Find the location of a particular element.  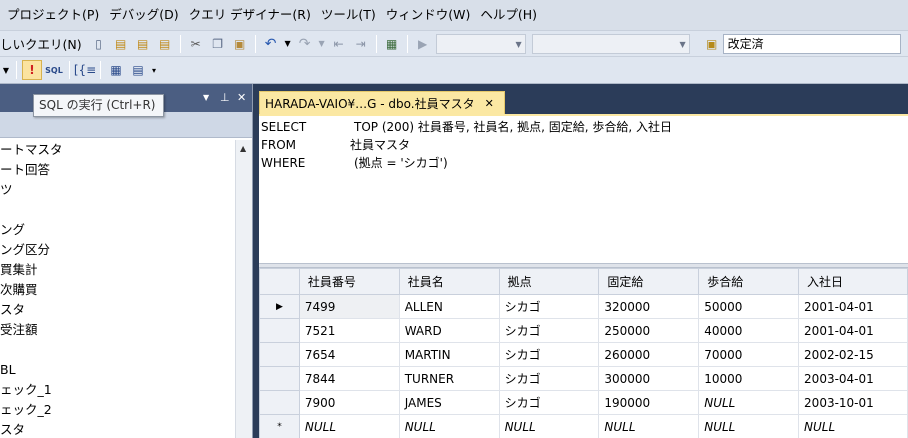

table-row: 7654 MARTIN シカゴ 260000 70000 2002-02-15 is located at coordinates (583, 354).